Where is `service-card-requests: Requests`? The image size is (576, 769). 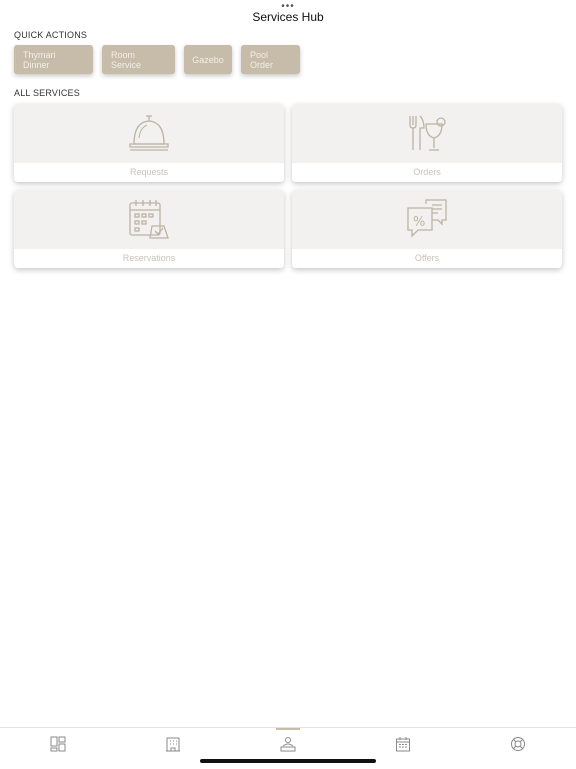
service-card-requests: Requests is located at coordinates (149, 143).